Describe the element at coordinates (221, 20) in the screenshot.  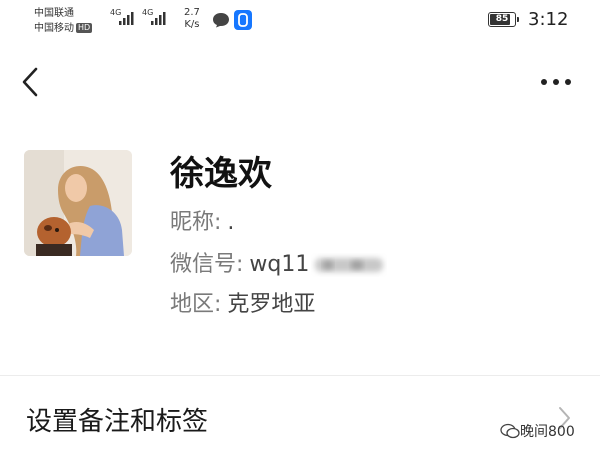
I see `message-icon` at that location.